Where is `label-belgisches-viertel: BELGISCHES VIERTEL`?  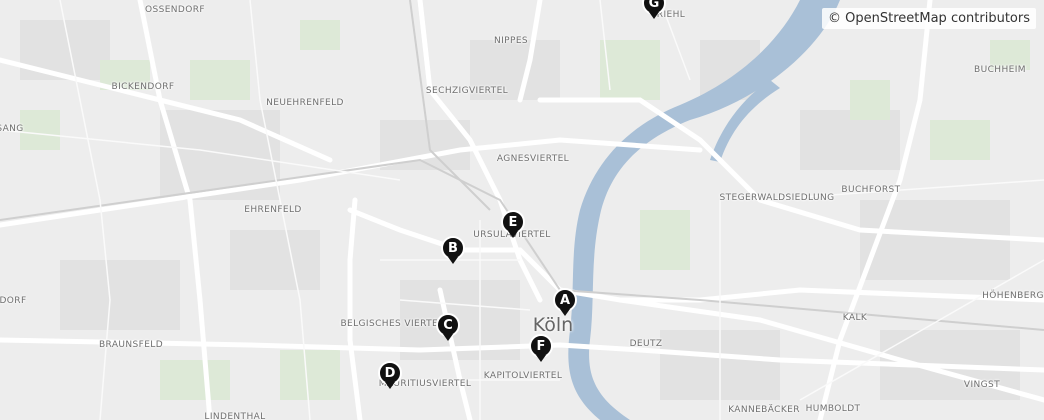
label-belgisches-viertel: BELGISCHES VIERTEL is located at coordinates (392, 324).